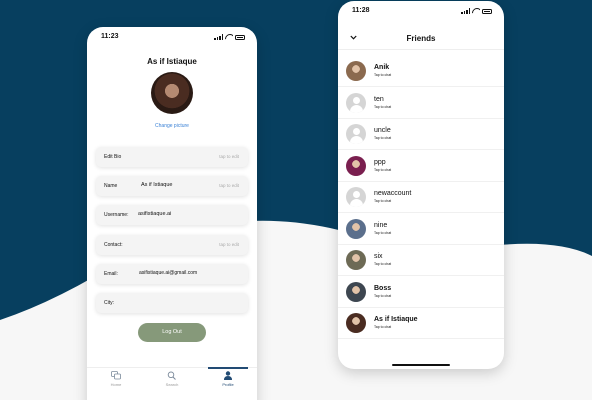 The height and width of the screenshot is (400, 592). Describe the element at coordinates (421, 229) in the screenshot. I see `friend-row: nine Tap to chat` at that location.